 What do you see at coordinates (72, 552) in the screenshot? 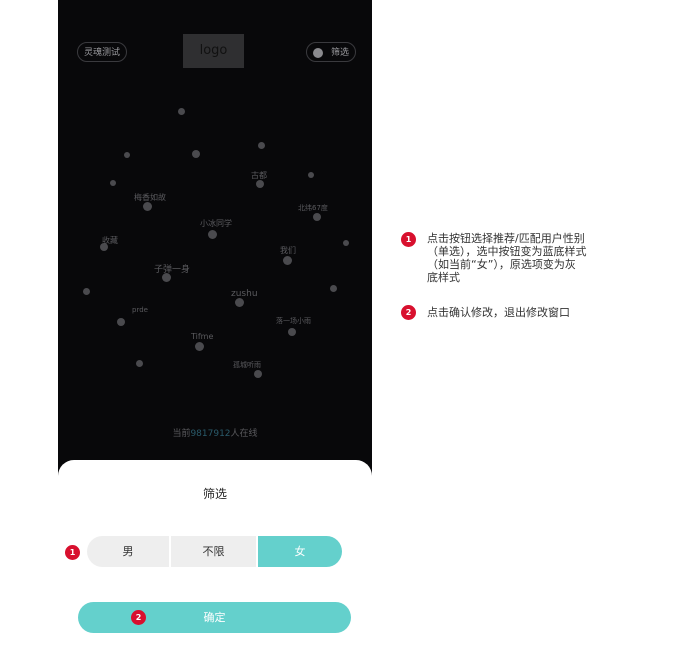
I see `annotation-marker-1: 1` at bounding box center [72, 552].